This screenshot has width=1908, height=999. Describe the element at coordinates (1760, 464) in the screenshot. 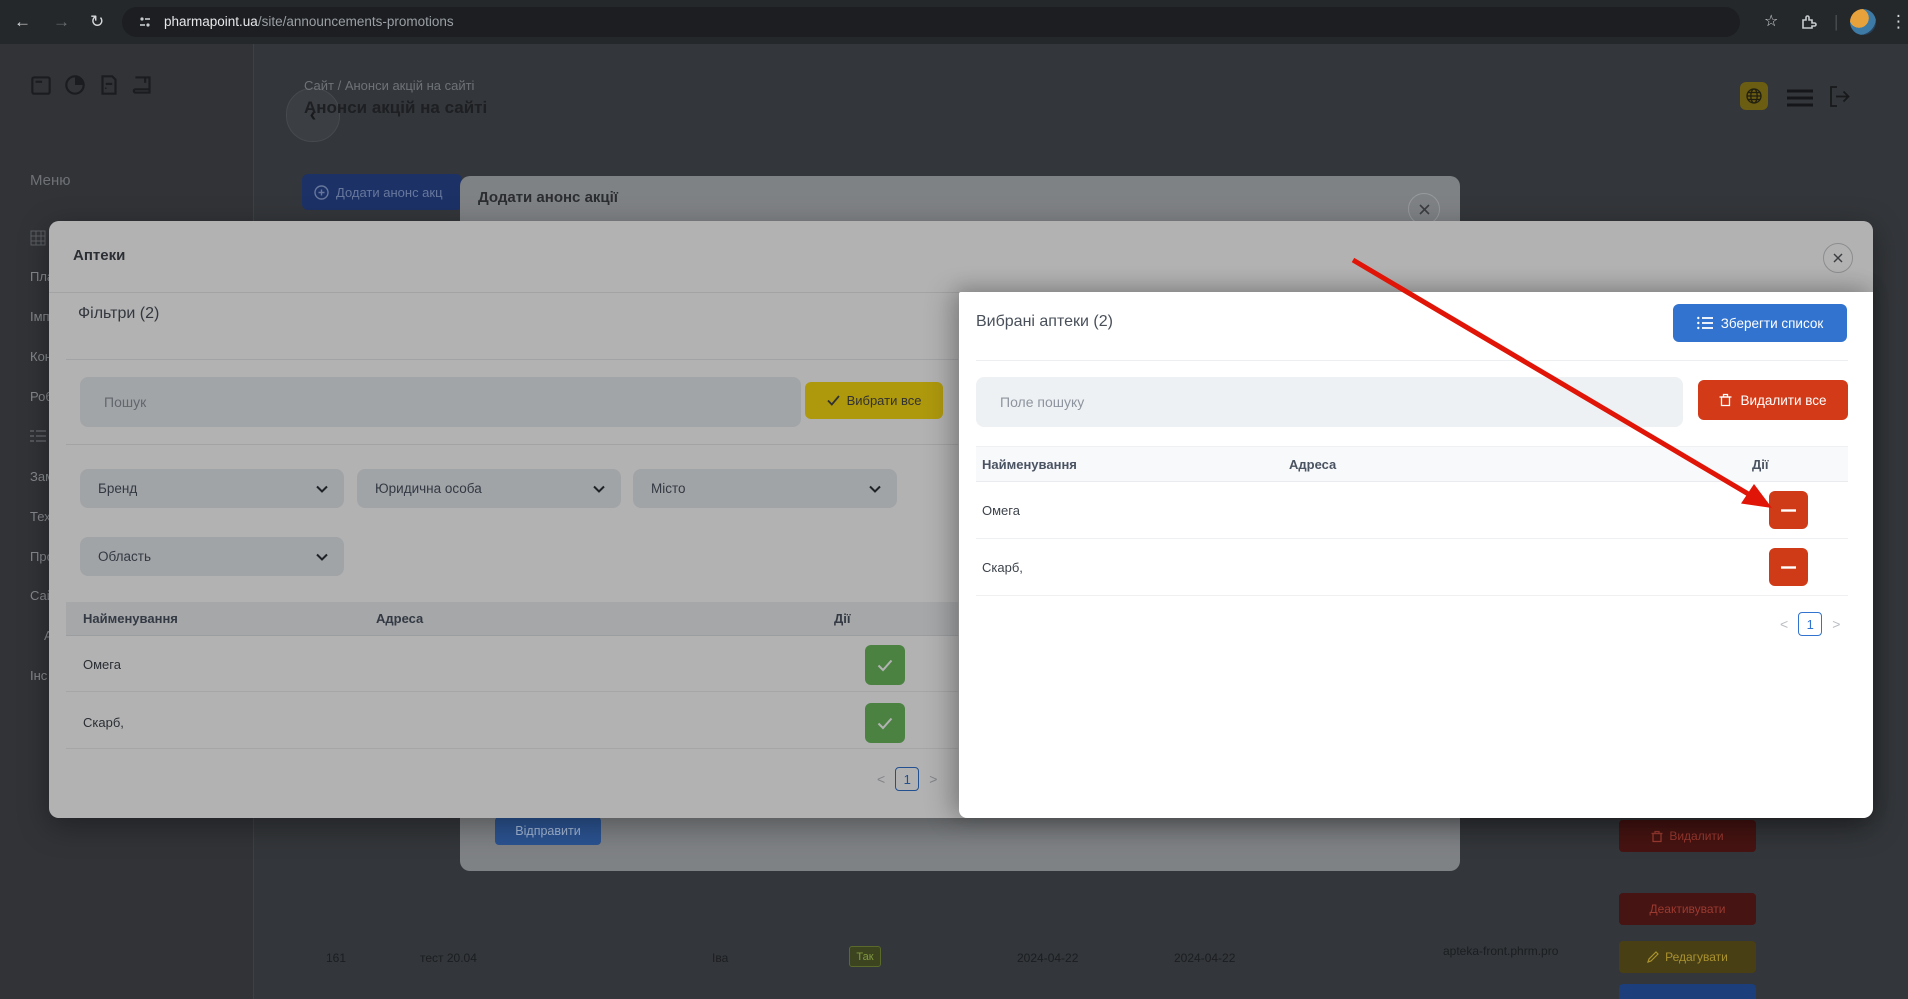

I see `col-actions: Дії` at that location.